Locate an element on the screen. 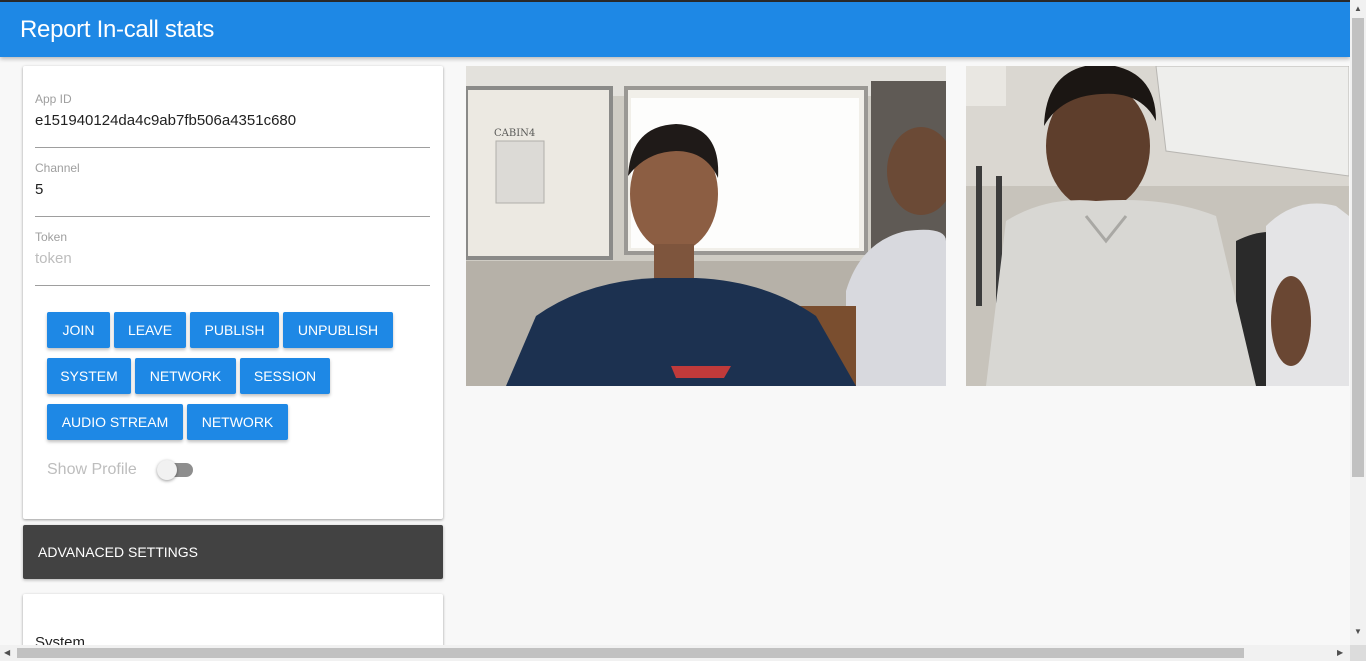  page-title: Report In-call stats is located at coordinates (117, 29).